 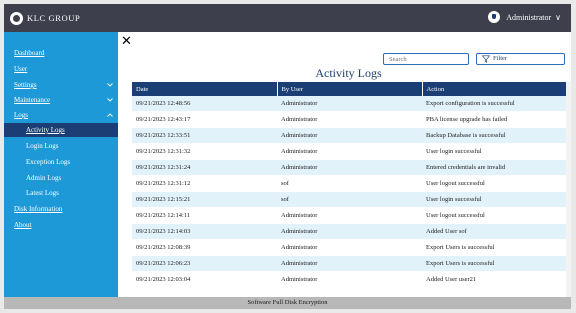 I want to click on sidebar-item-label: Maintenance, so click(x=32, y=100).